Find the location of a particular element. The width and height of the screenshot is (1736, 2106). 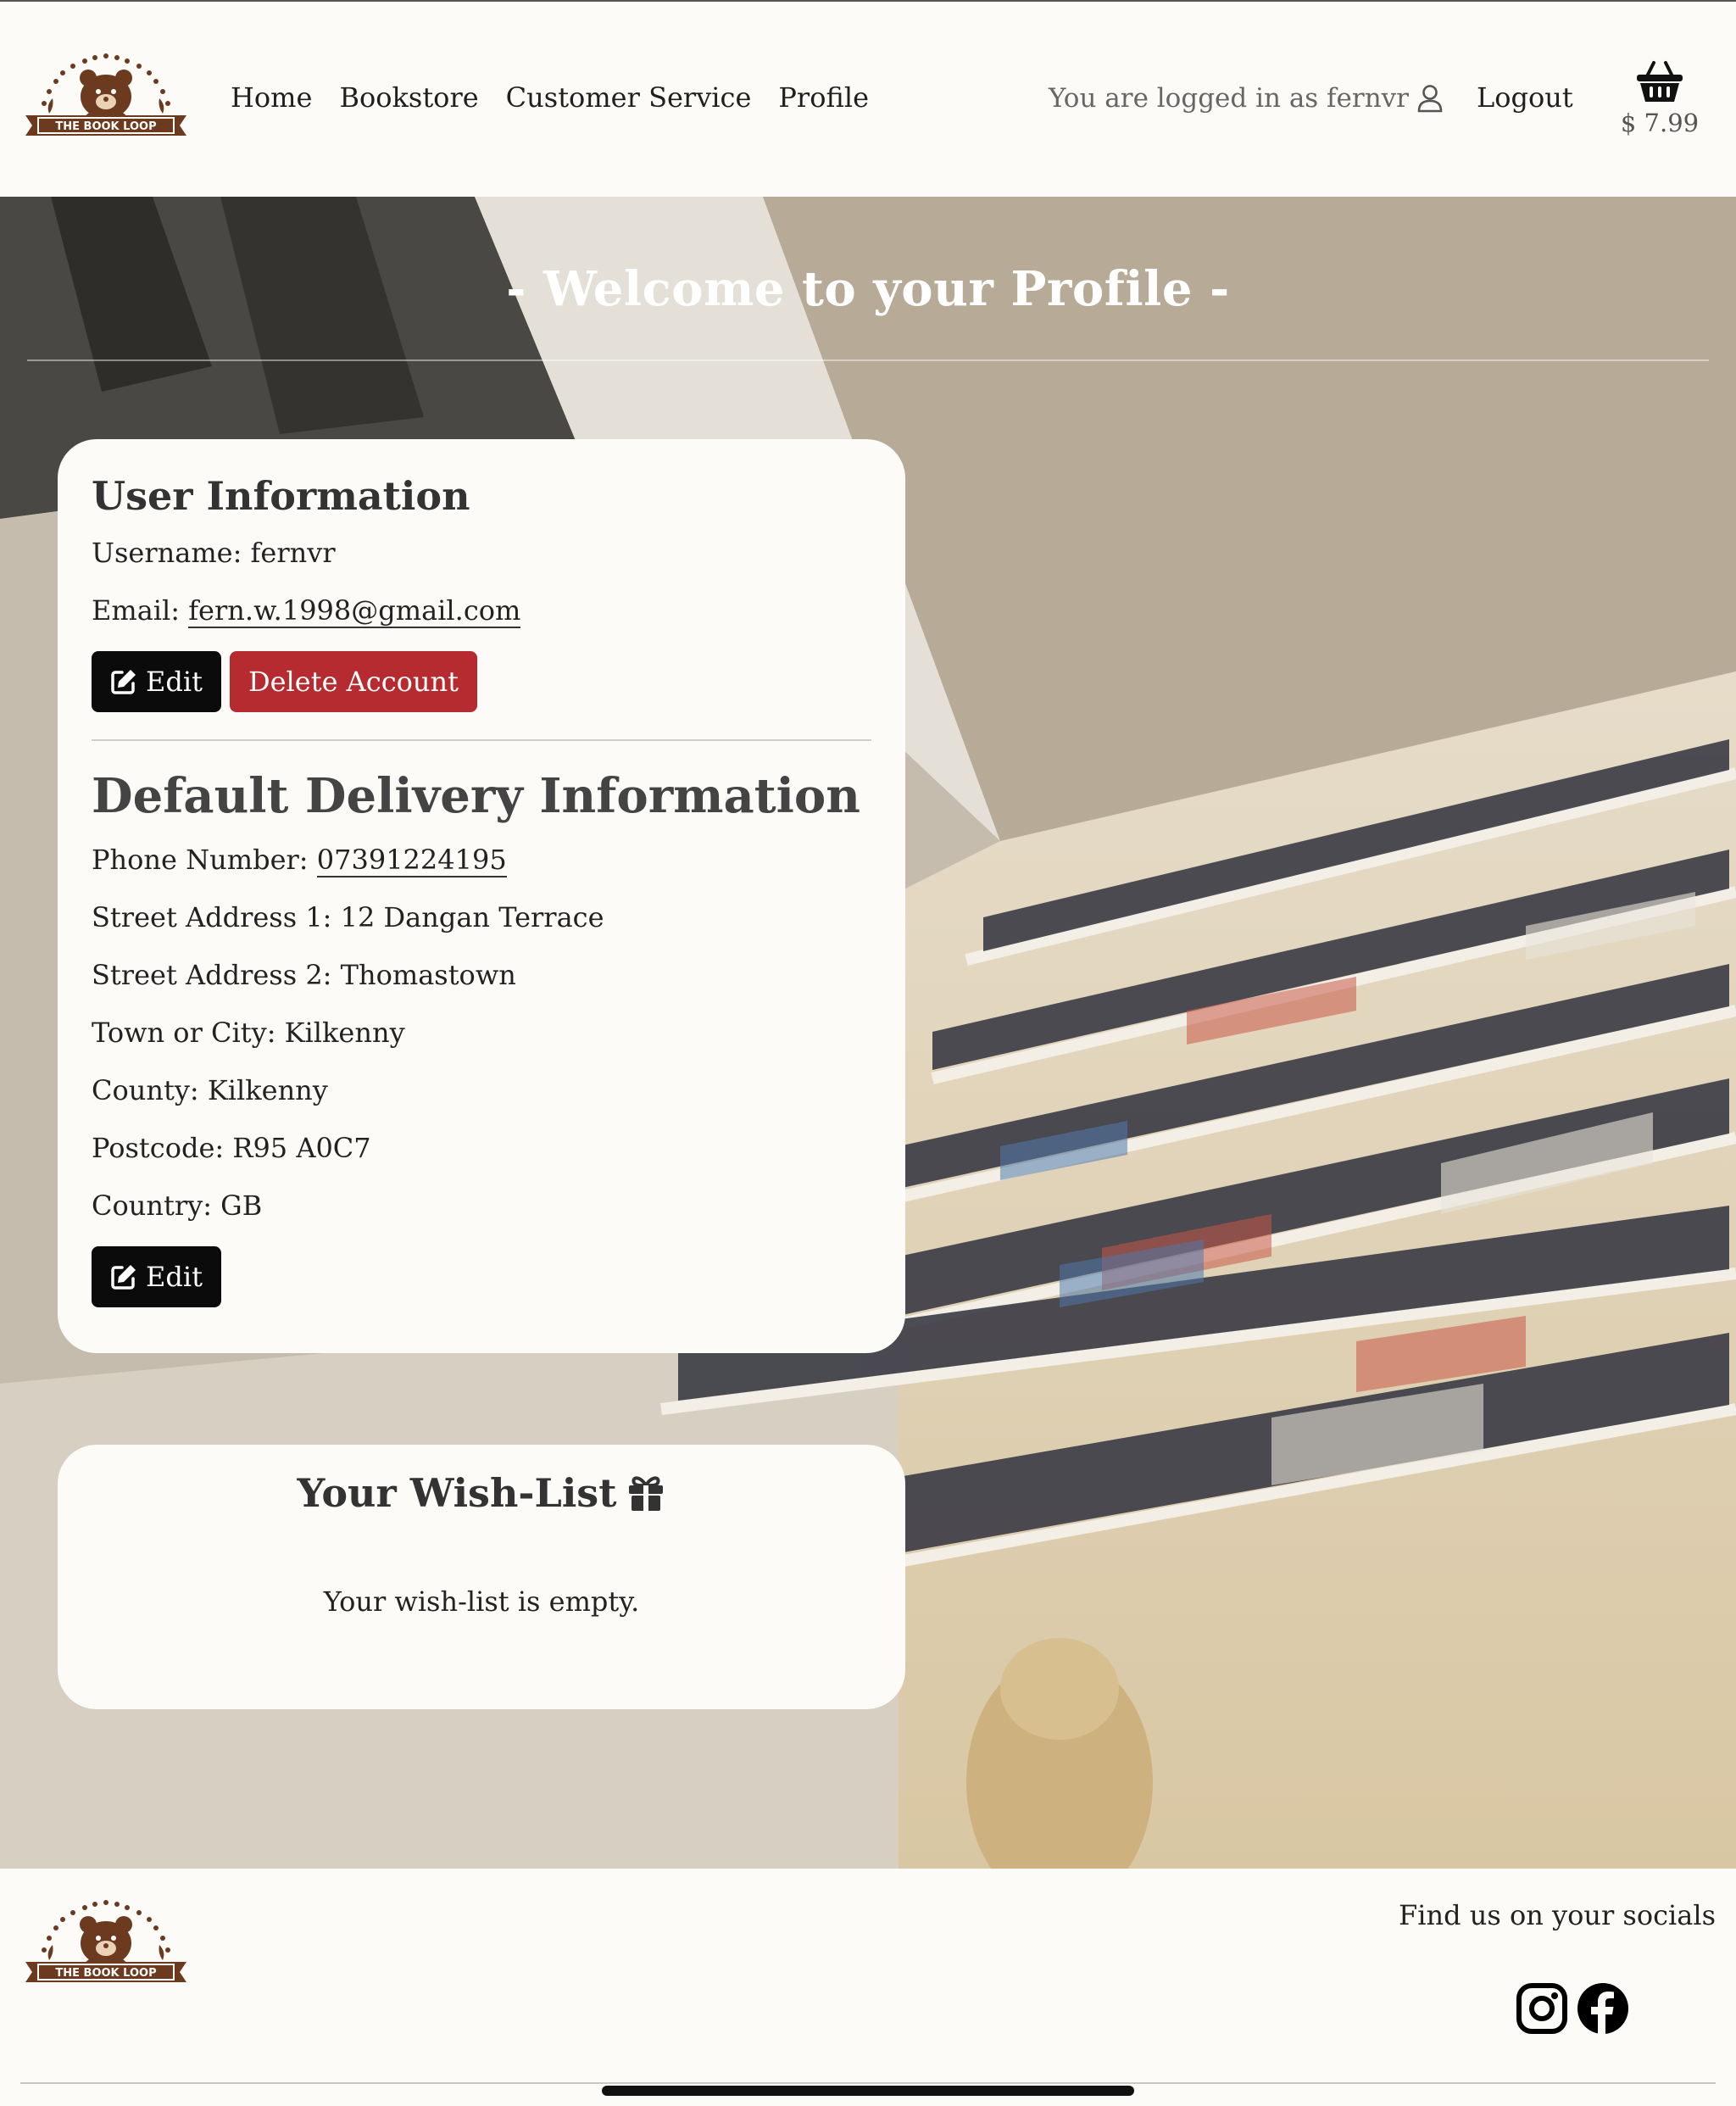

site-footer: THE BOOK LOOP Find us on your socials is located at coordinates (868, 1988).